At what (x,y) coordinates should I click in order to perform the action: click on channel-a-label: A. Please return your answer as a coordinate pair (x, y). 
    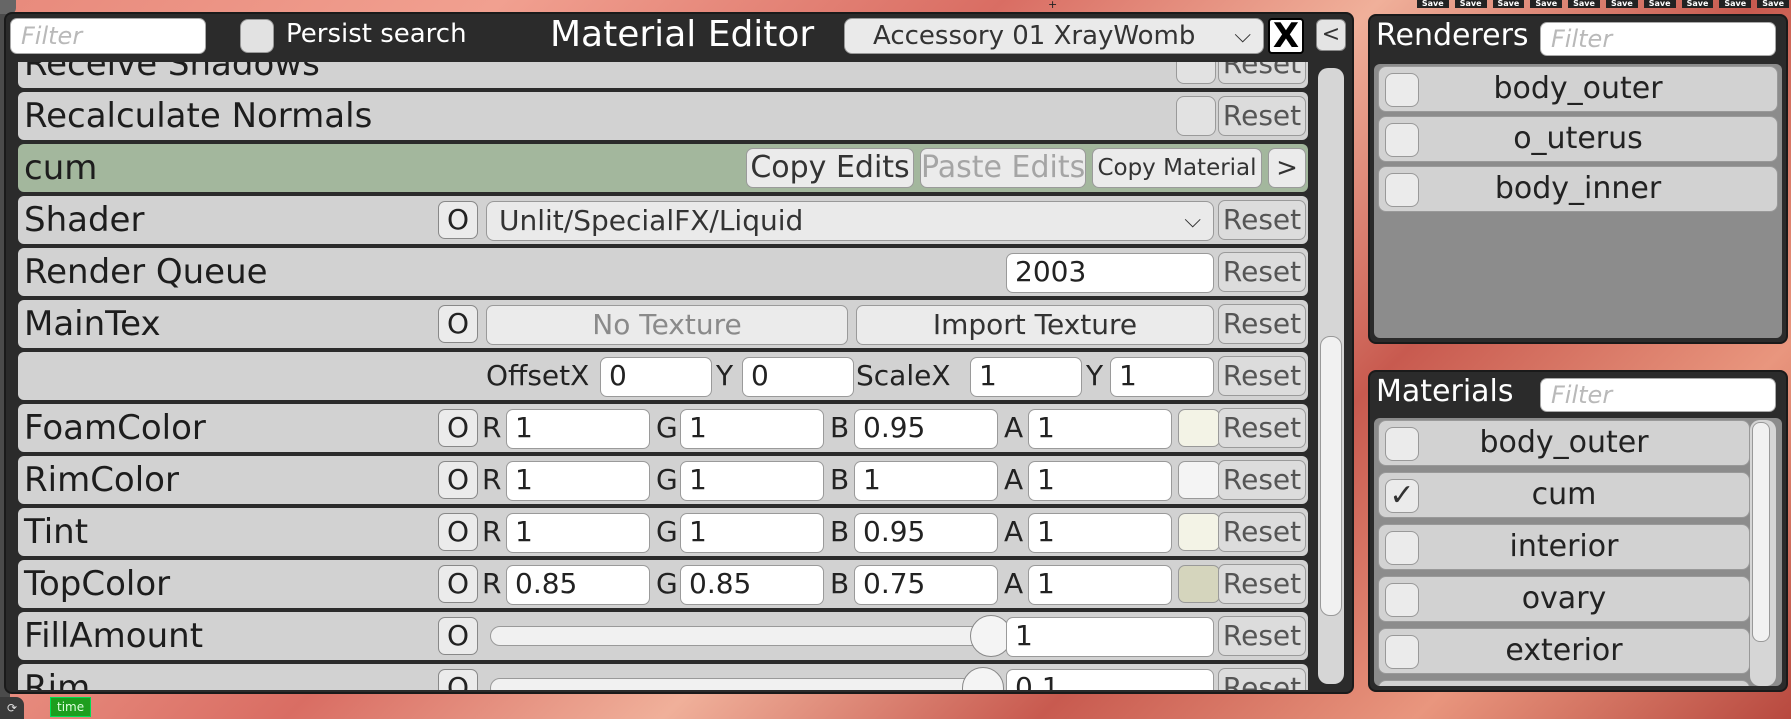
    Looking at the image, I should click on (1014, 583).